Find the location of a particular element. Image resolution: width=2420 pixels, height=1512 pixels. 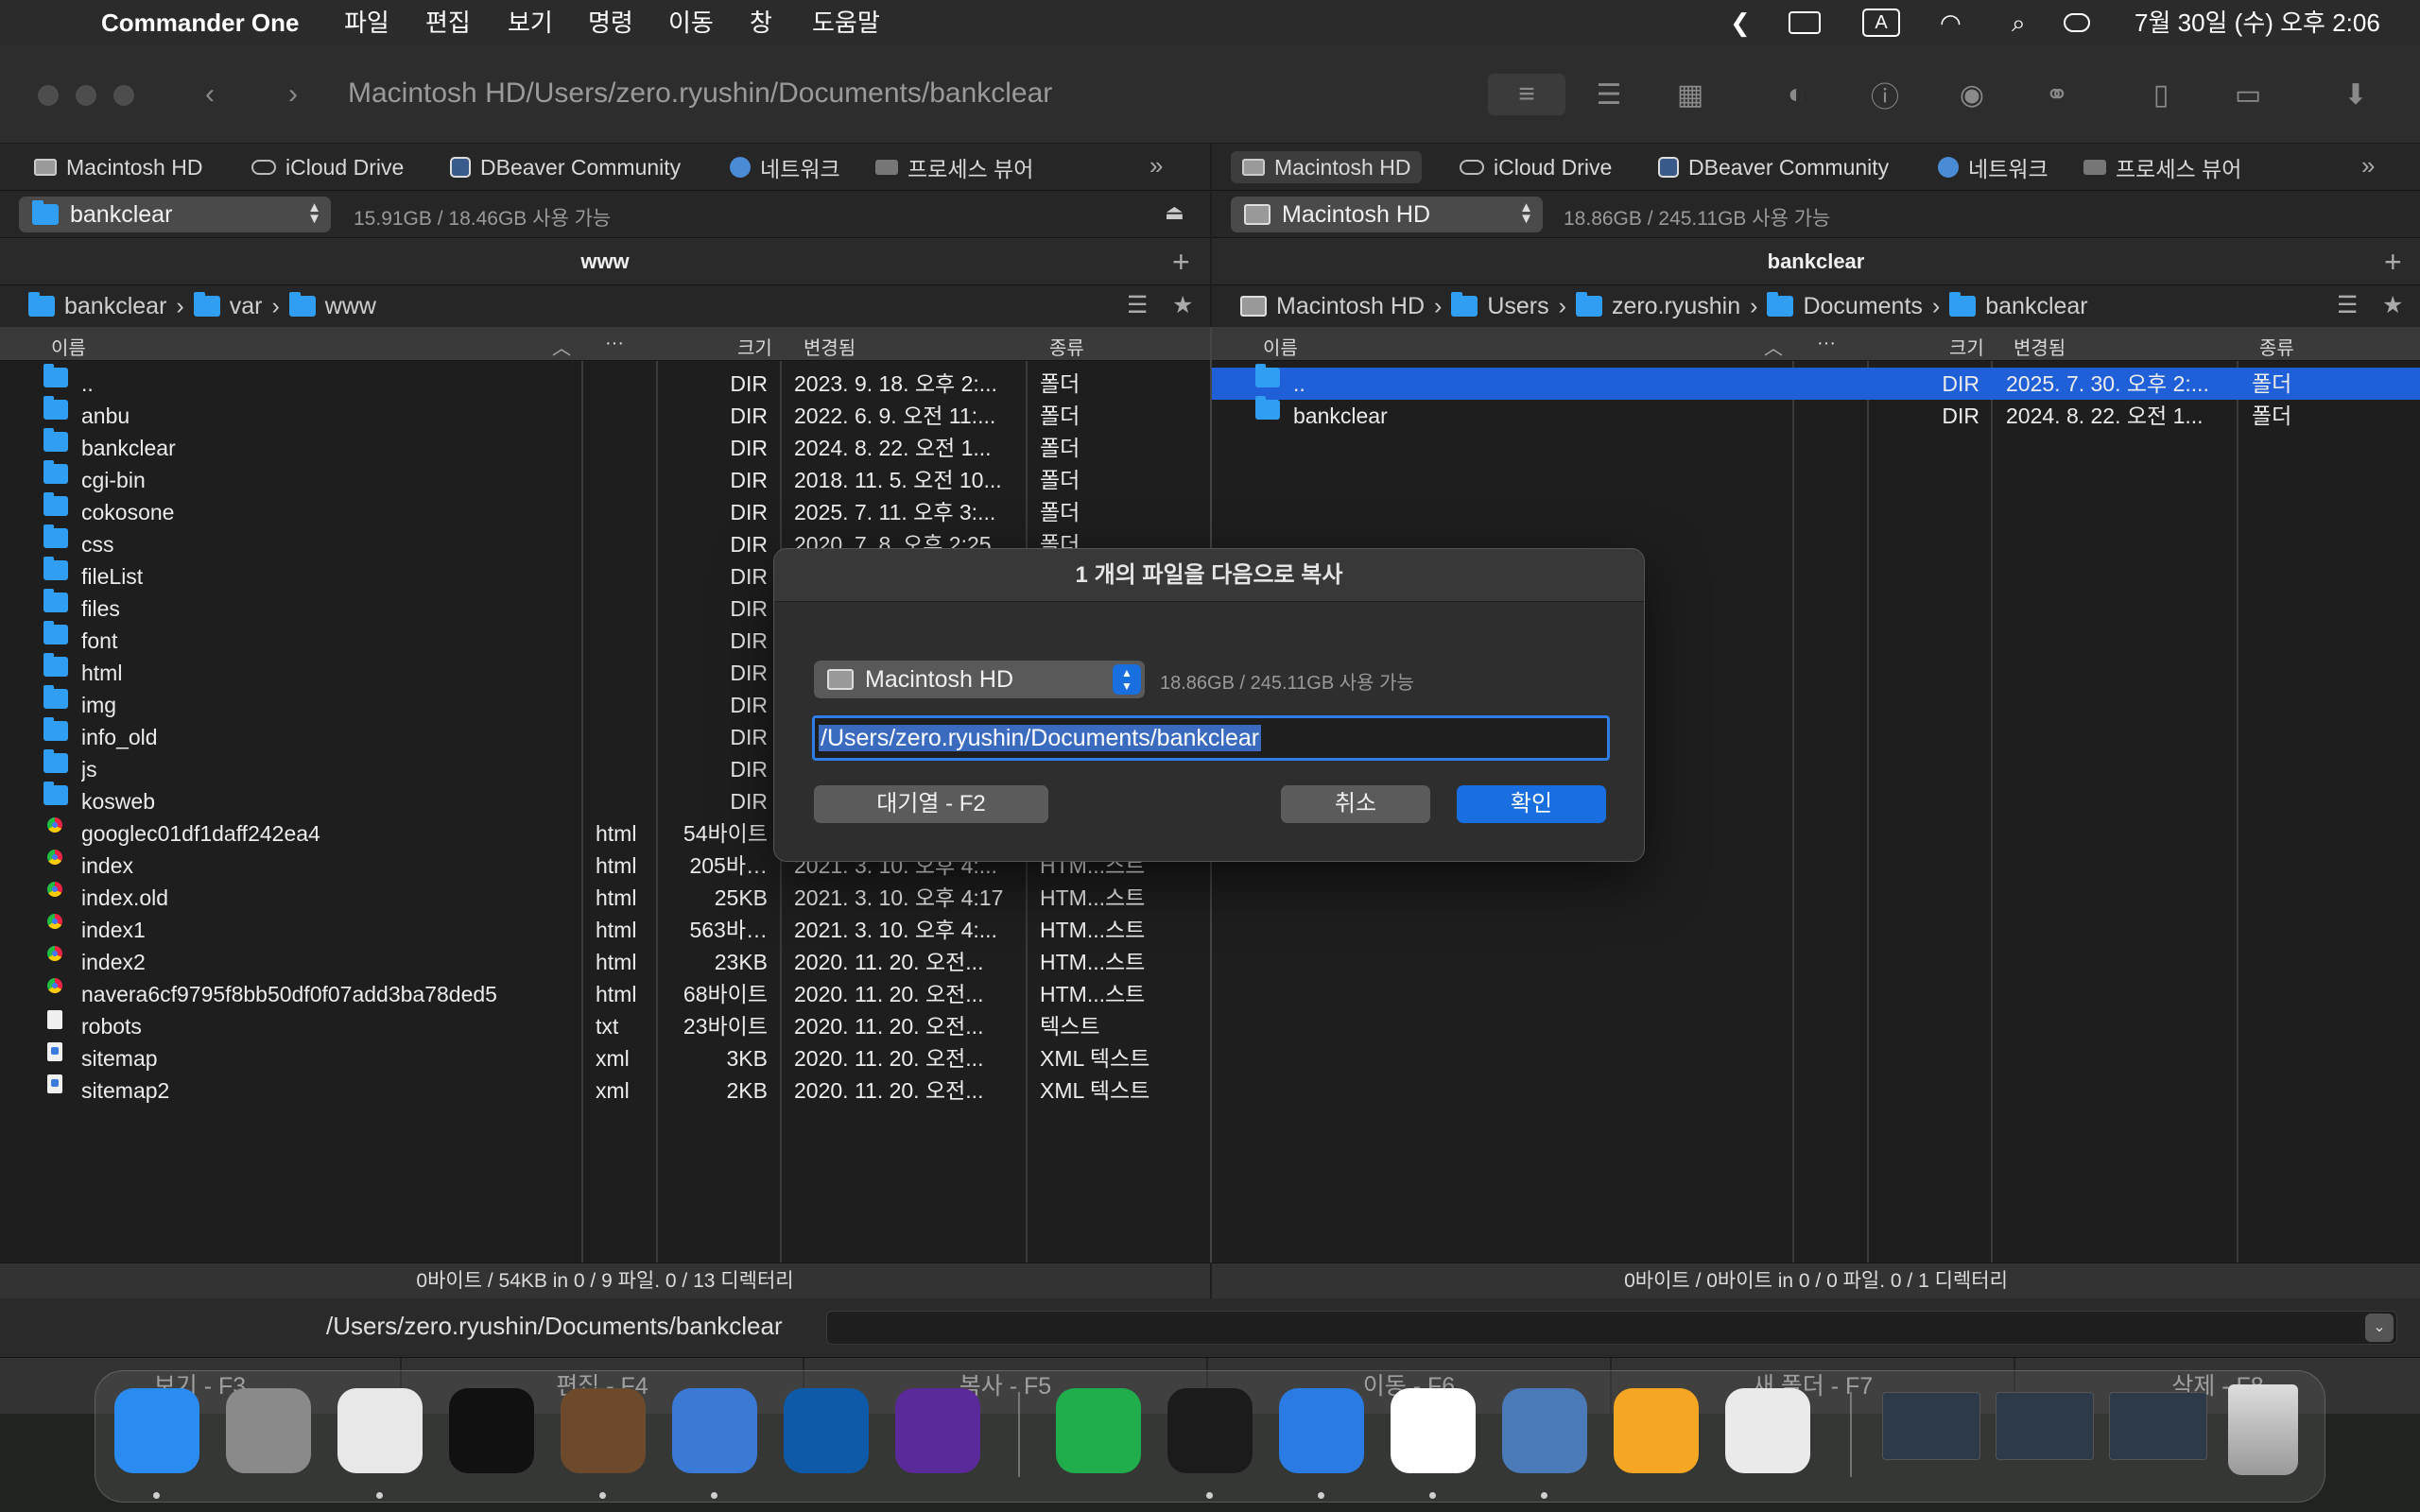

launchpad-icon is located at coordinates (268, 1430).